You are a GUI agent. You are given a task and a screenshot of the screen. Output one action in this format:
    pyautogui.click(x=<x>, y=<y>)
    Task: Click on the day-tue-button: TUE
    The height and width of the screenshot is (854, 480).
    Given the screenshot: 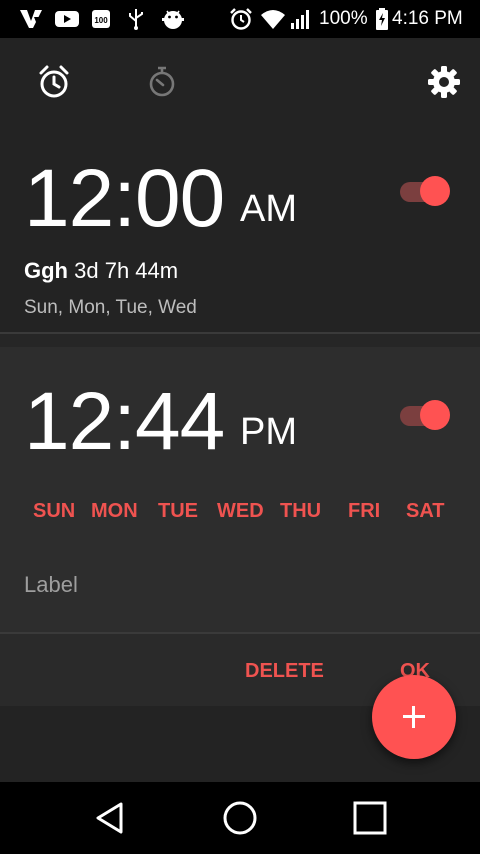 What is the action you would take?
    pyautogui.click(x=178, y=511)
    